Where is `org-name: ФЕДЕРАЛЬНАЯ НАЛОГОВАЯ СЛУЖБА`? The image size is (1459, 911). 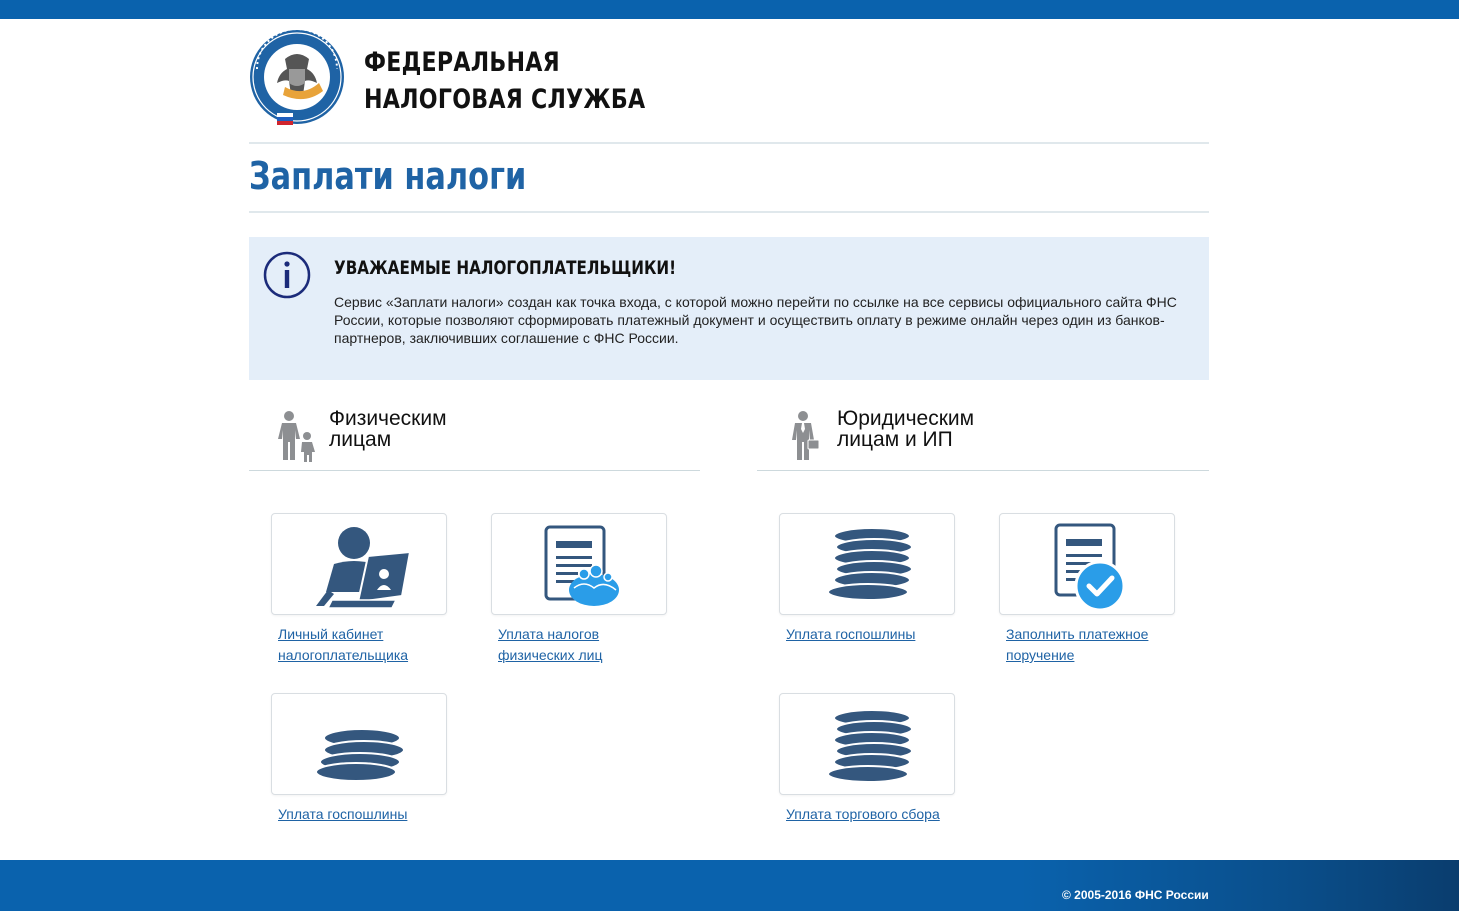 org-name: ФЕДЕРАЛЬНАЯ НАЛОГОВАЯ СЛУЖБА is located at coordinates (504, 81).